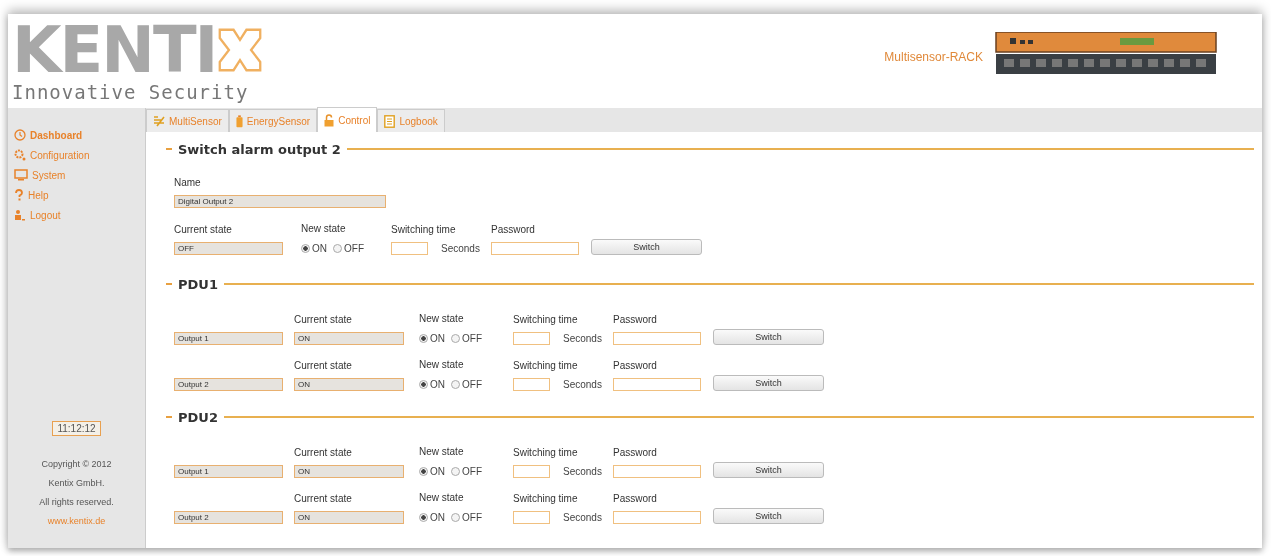 Image resolution: width=1271 pixels, height=556 pixels. Describe the element at coordinates (76, 483) in the screenshot. I see `copyright-text: Kentix GmbH.` at that location.